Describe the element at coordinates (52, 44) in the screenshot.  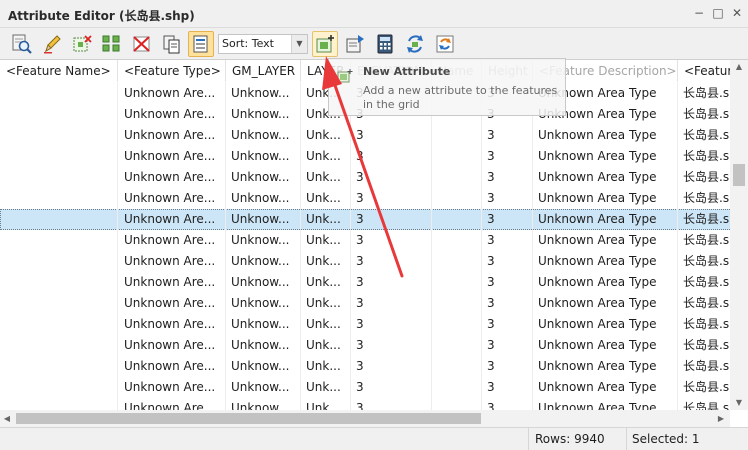
I see `edit-button` at that location.